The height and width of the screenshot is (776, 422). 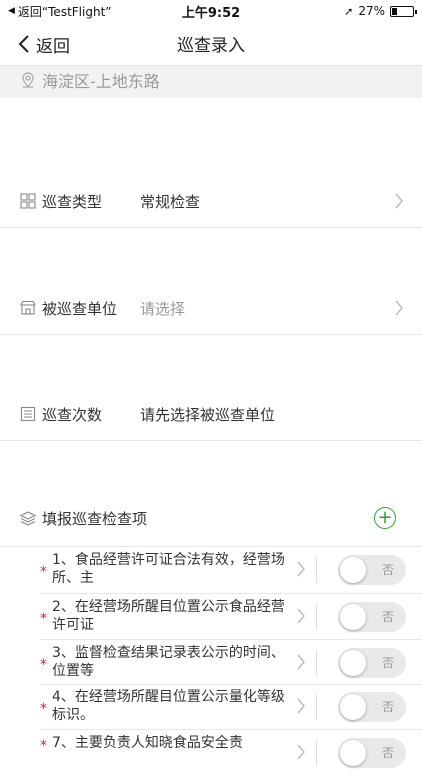 What do you see at coordinates (80, 308) in the screenshot?
I see `inspected-unit-label: 被巡查单位` at bounding box center [80, 308].